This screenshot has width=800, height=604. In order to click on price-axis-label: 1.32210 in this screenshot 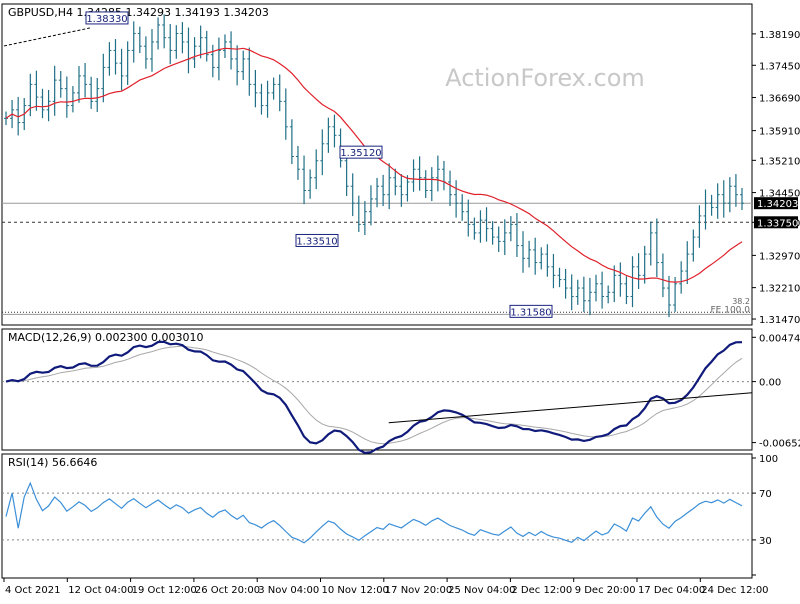, I will do `click(779, 289)`.